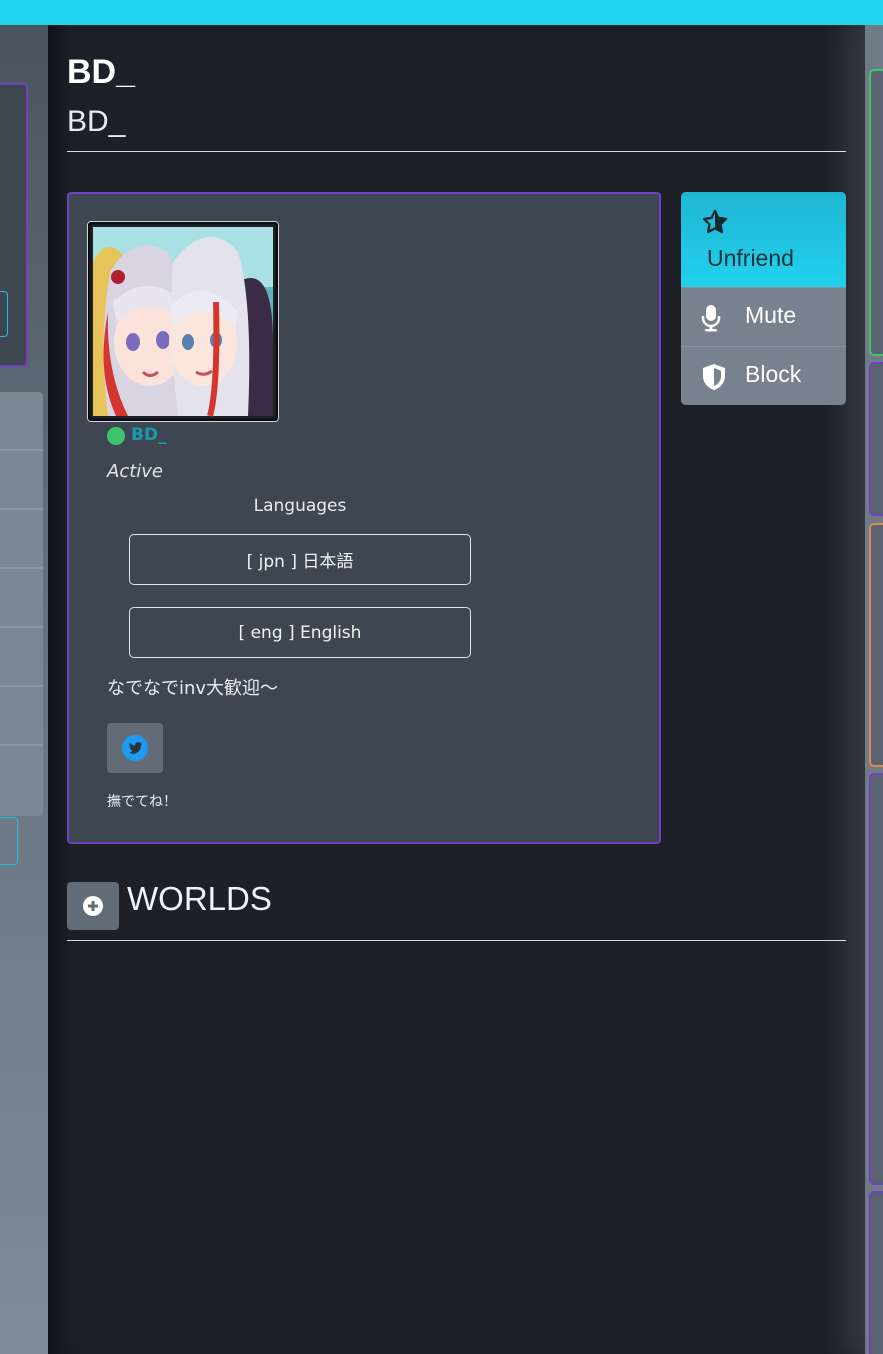 Image resolution: width=883 pixels, height=1354 pixels. I want to click on bio-text: なでなでinv大歓迎～, so click(193, 688).